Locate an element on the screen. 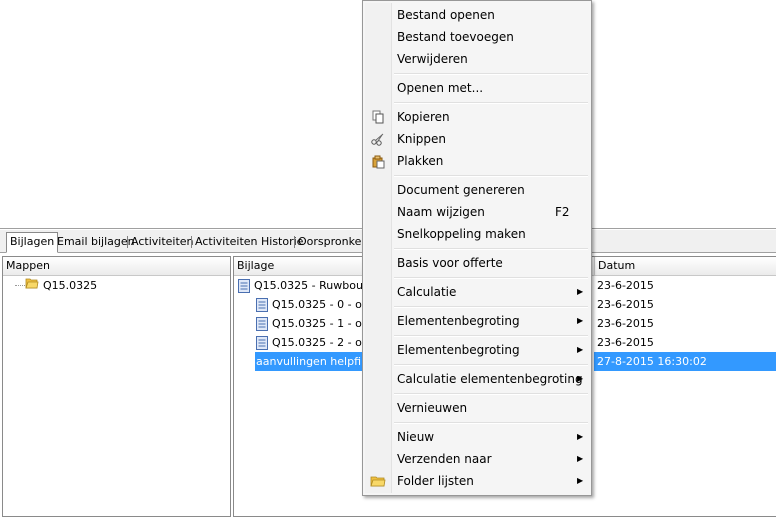 This screenshot has height=517, width=776. menu-item-basis-voor-offerte: Basis voor offerte is located at coordinates (477, 263).